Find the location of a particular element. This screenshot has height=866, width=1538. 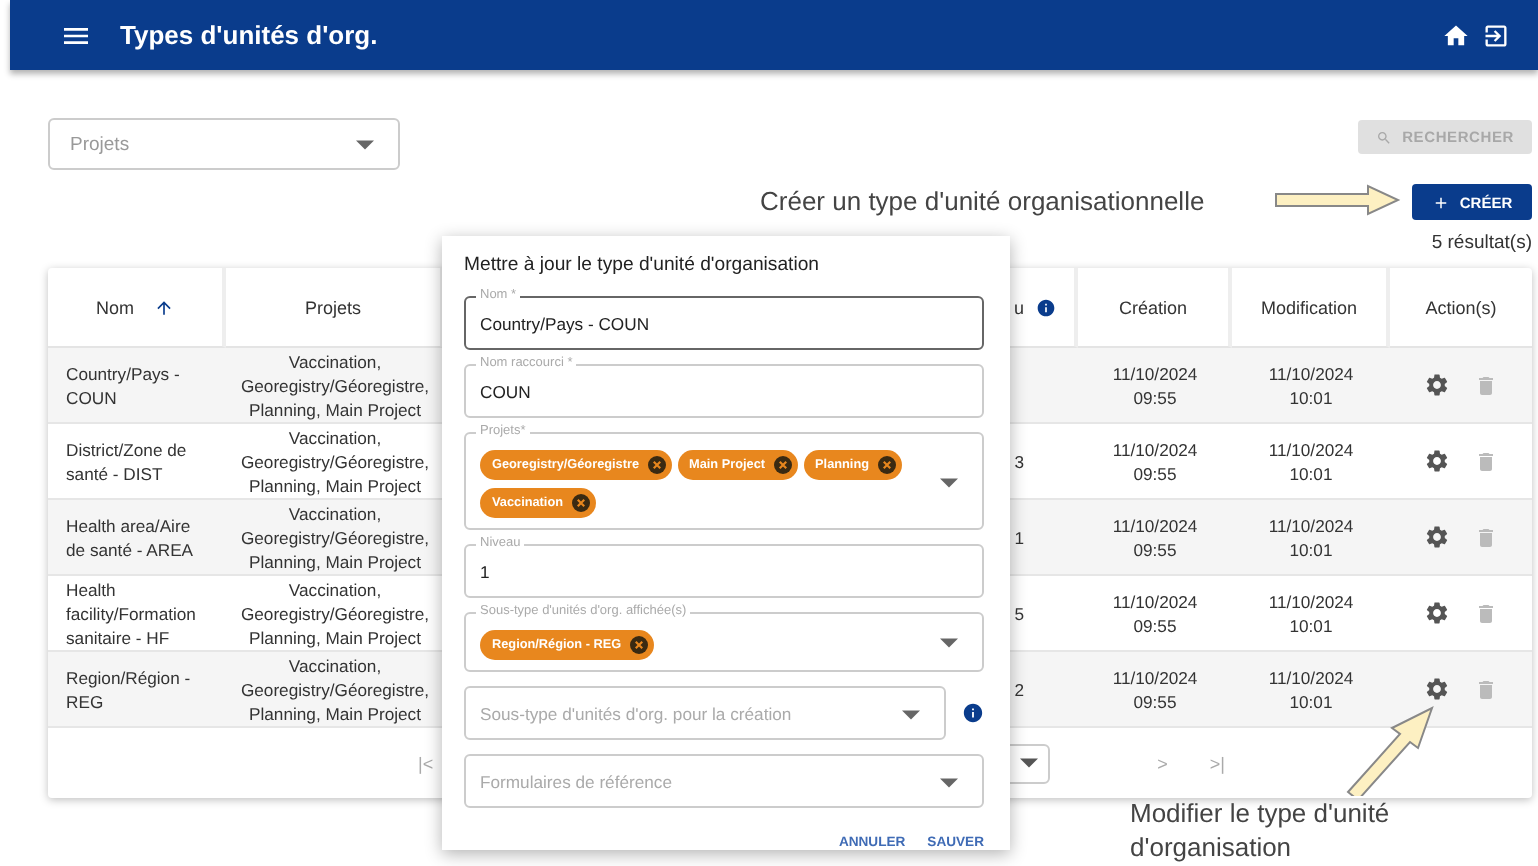

field-placeholder: Sous-type d'unités d'org. pour la création is located at coordinates (637, 714).